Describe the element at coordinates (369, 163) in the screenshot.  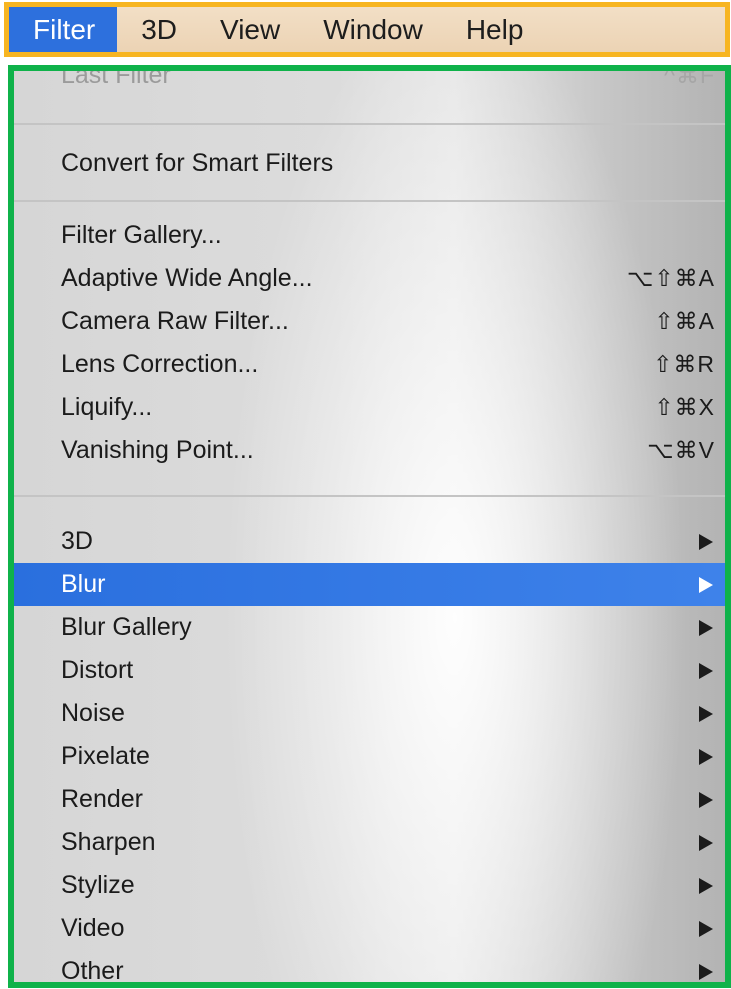
I see `menu-item-convert-smart-filters: Convert for Smart Filters` at that location.